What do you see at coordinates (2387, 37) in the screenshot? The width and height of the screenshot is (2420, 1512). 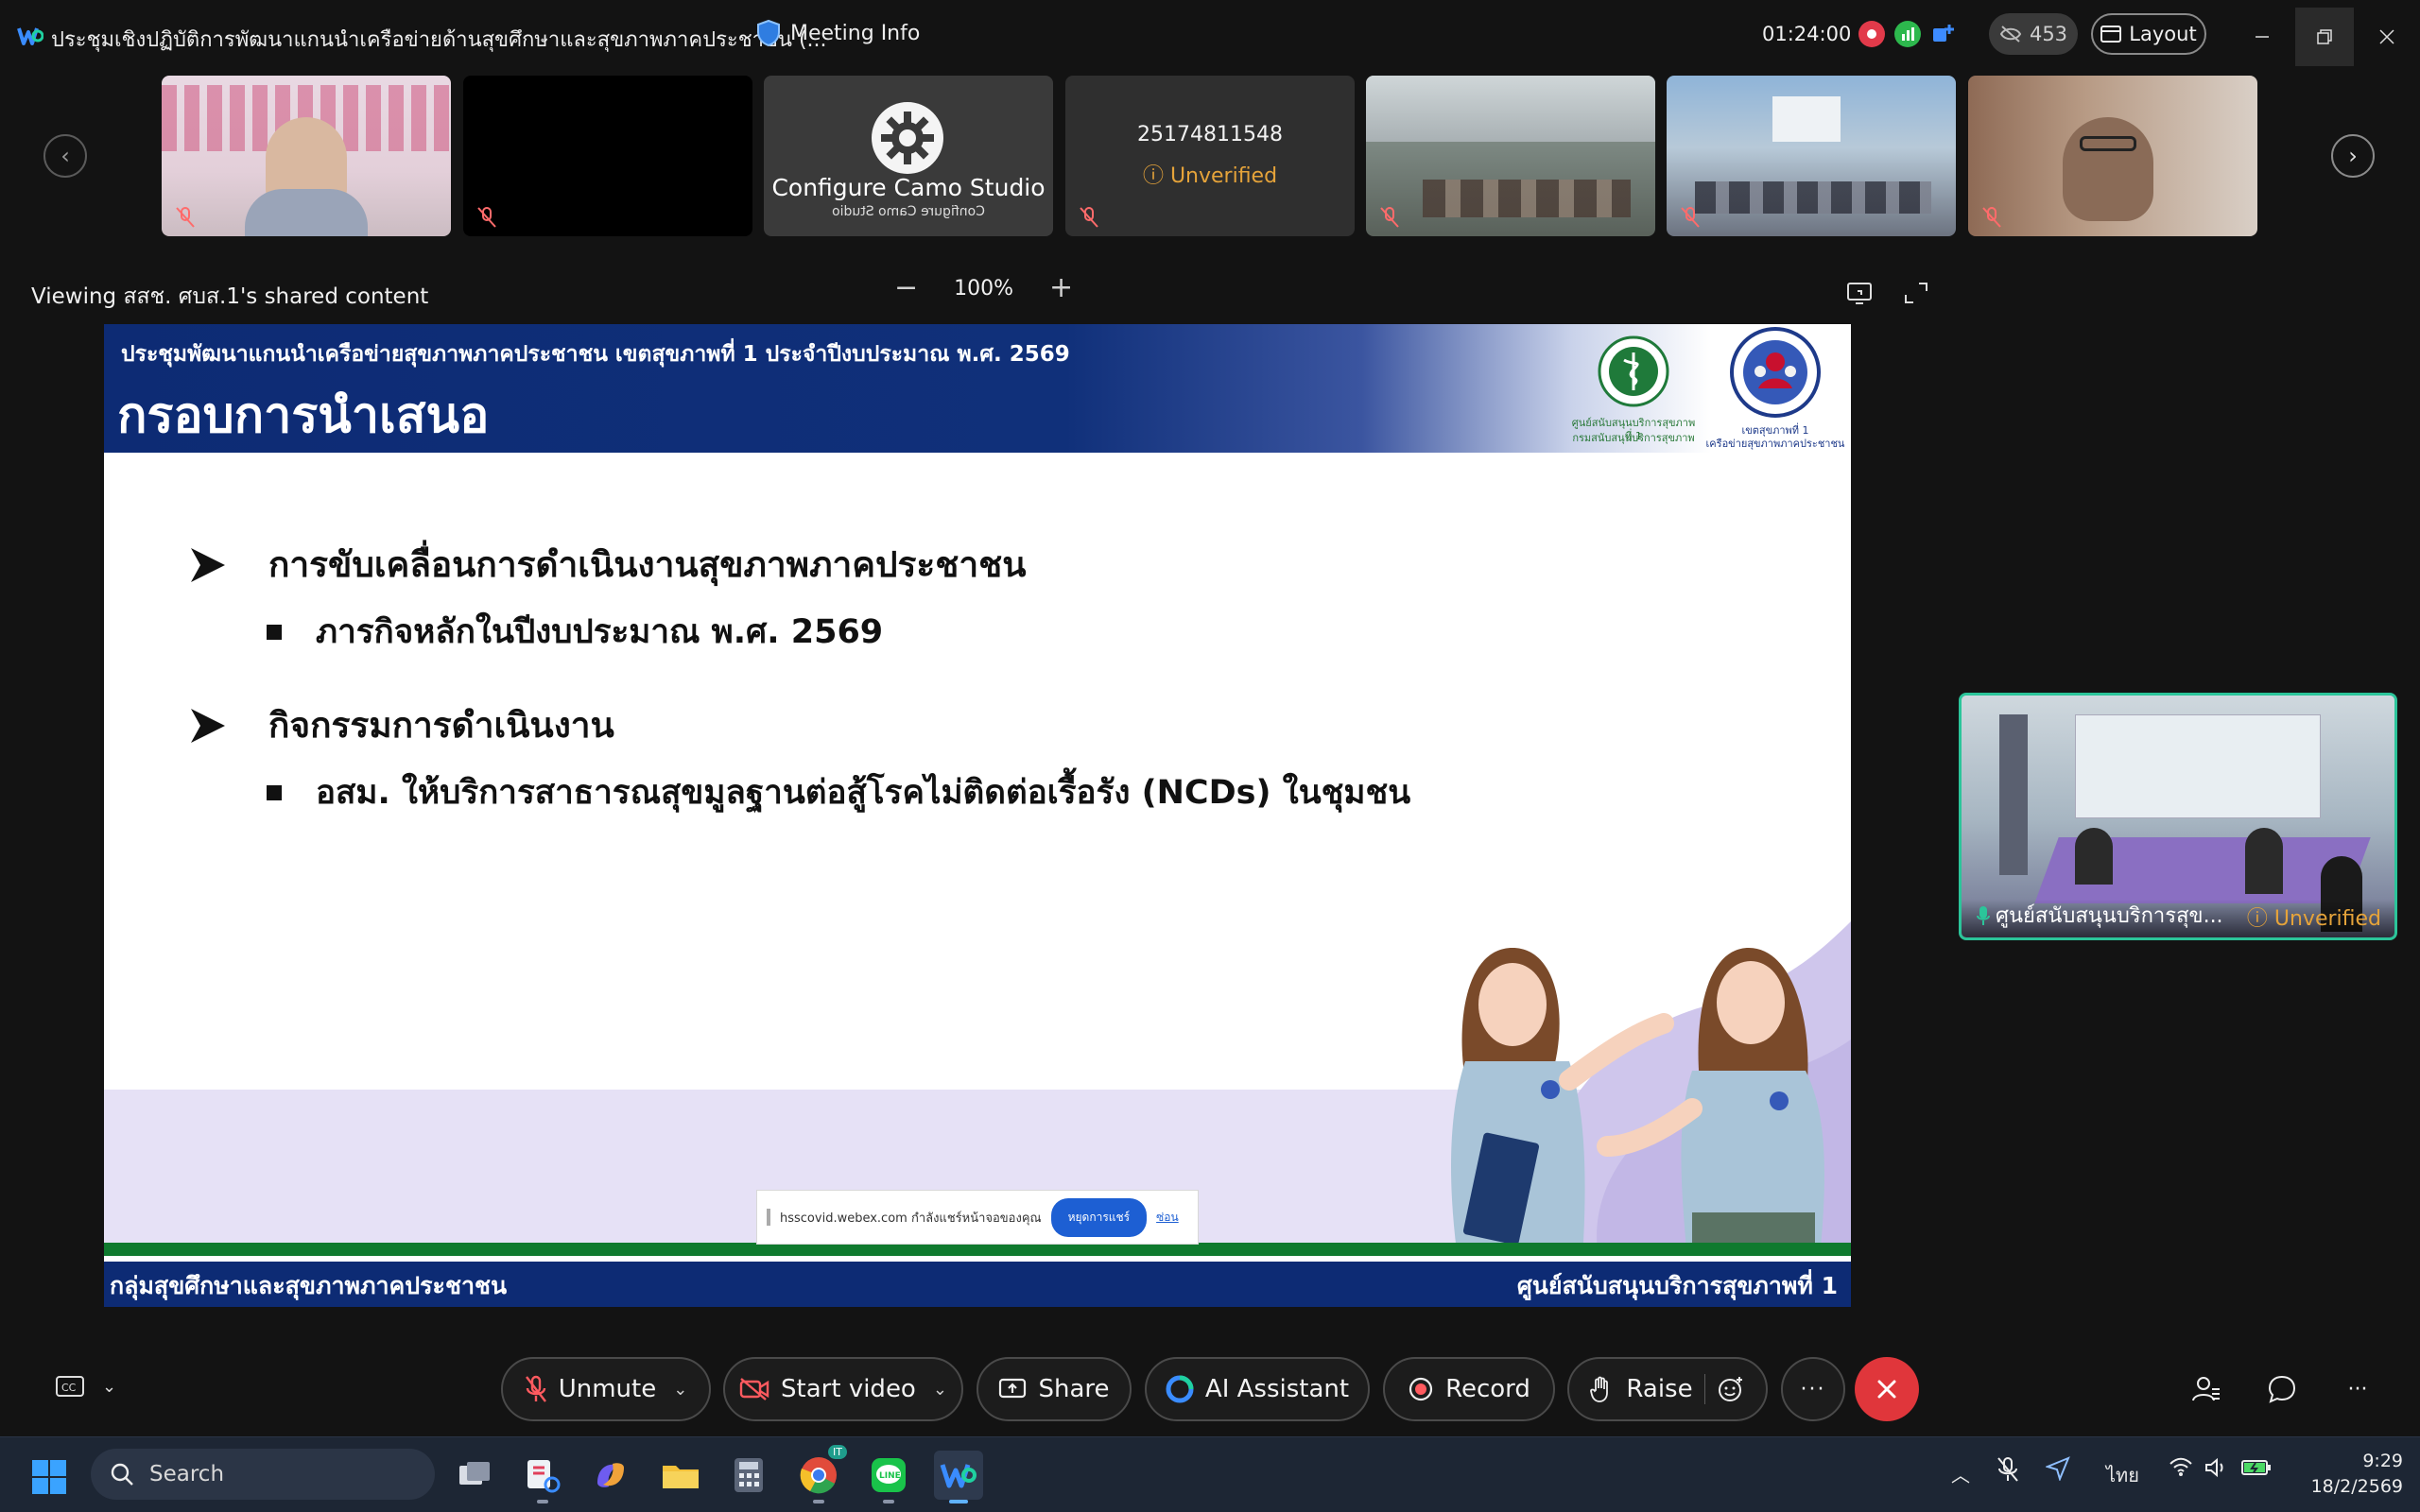 I see `close-window-button` at bounding box center [2387, 37].